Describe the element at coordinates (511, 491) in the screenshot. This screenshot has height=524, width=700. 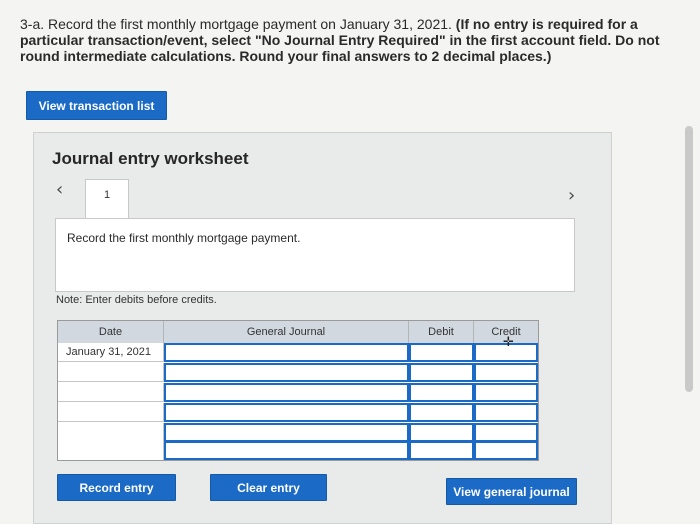
I see `view-general-journal-button: View general journal` at that location.